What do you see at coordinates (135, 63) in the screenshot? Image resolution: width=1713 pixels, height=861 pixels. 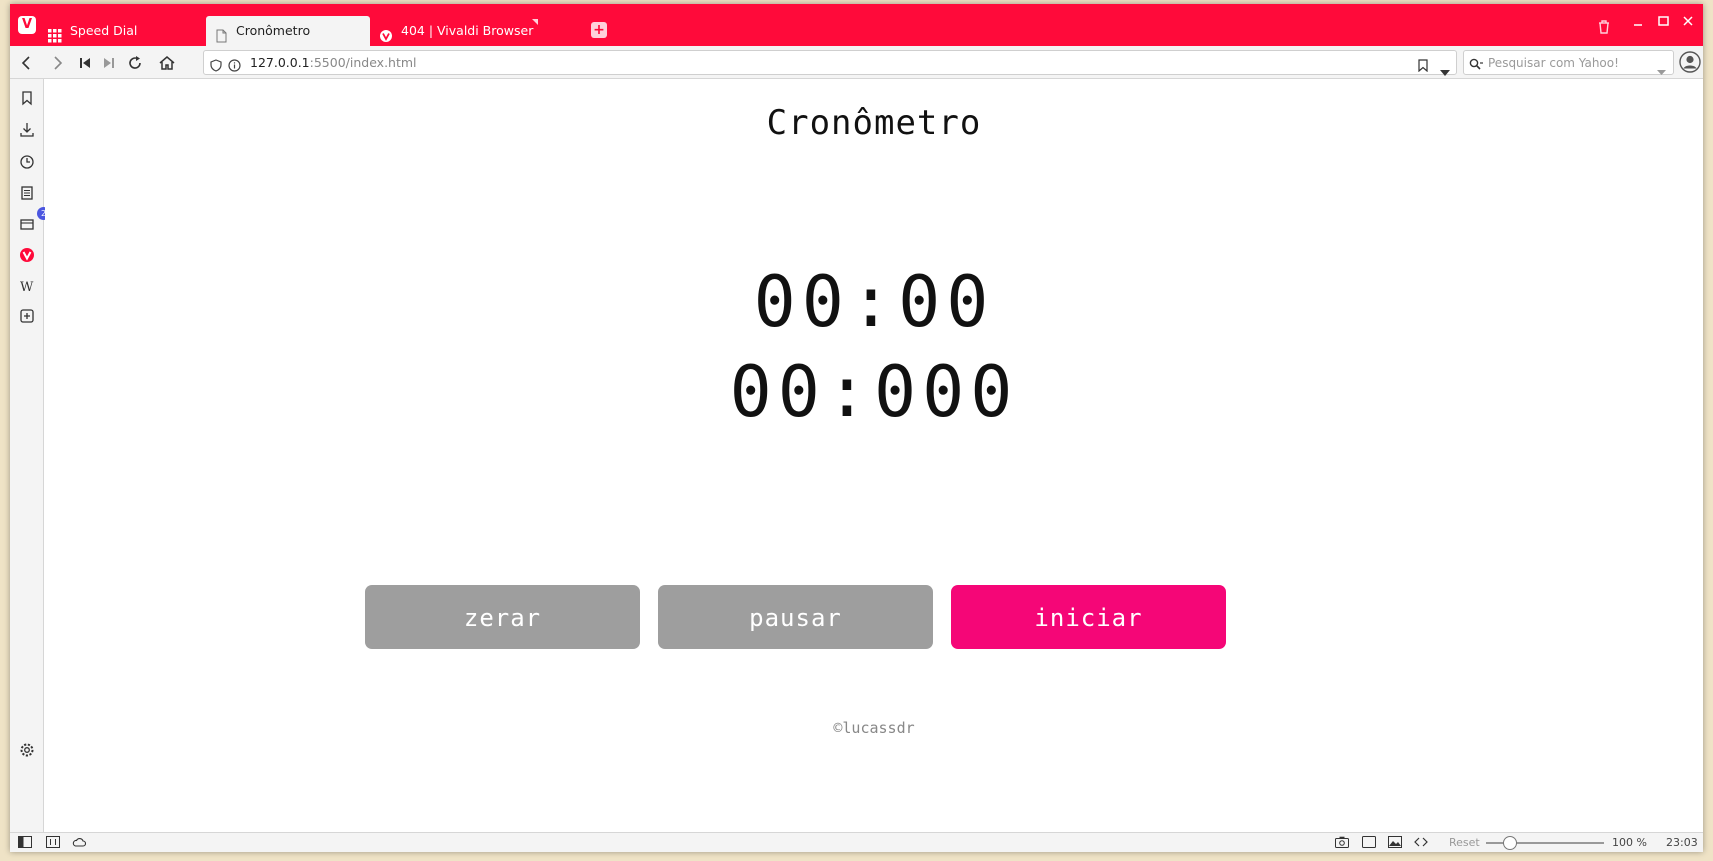 I see `reload-icon` at bounding box center [135, 63].